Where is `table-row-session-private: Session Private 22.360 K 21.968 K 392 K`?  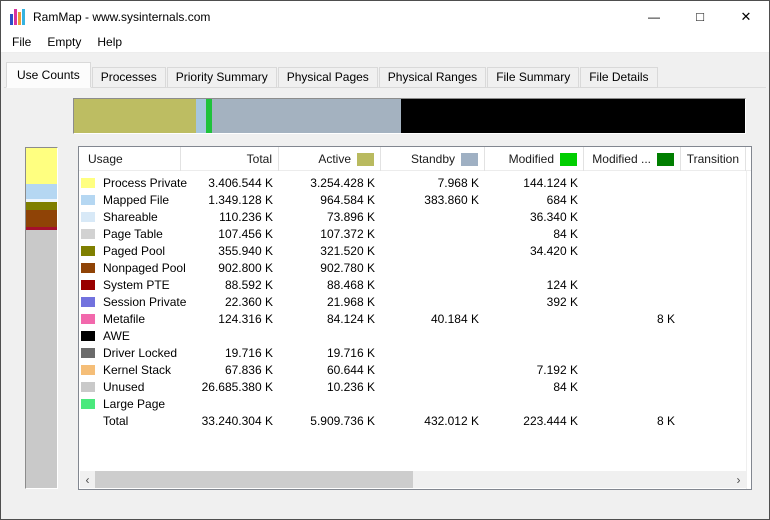 table-row-session-private: Session Private 22.360 K 21.968 K 392 K is located at coordinates (415, 301).